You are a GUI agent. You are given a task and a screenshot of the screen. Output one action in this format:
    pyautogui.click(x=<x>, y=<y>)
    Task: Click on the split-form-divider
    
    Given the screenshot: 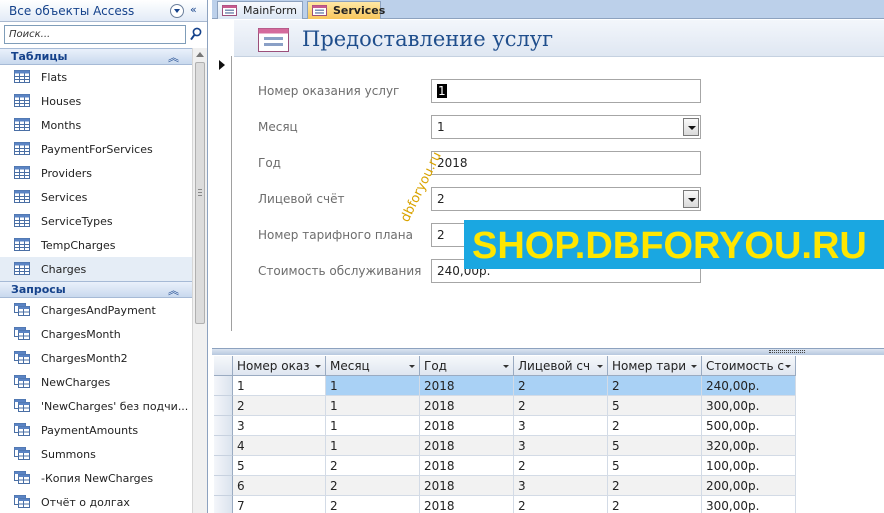 What is the action you would take?
    pyautogui.click(x=548, y=351)
    